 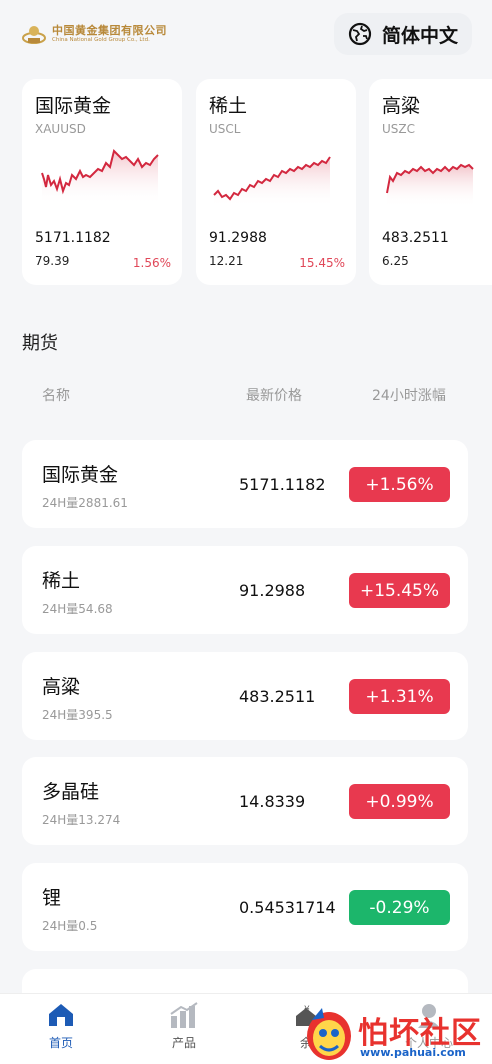 What do you see at coordinates (287, 907) in the screenshot?
I see `row-price: 0.54531714` at bounding box center [287, 907].